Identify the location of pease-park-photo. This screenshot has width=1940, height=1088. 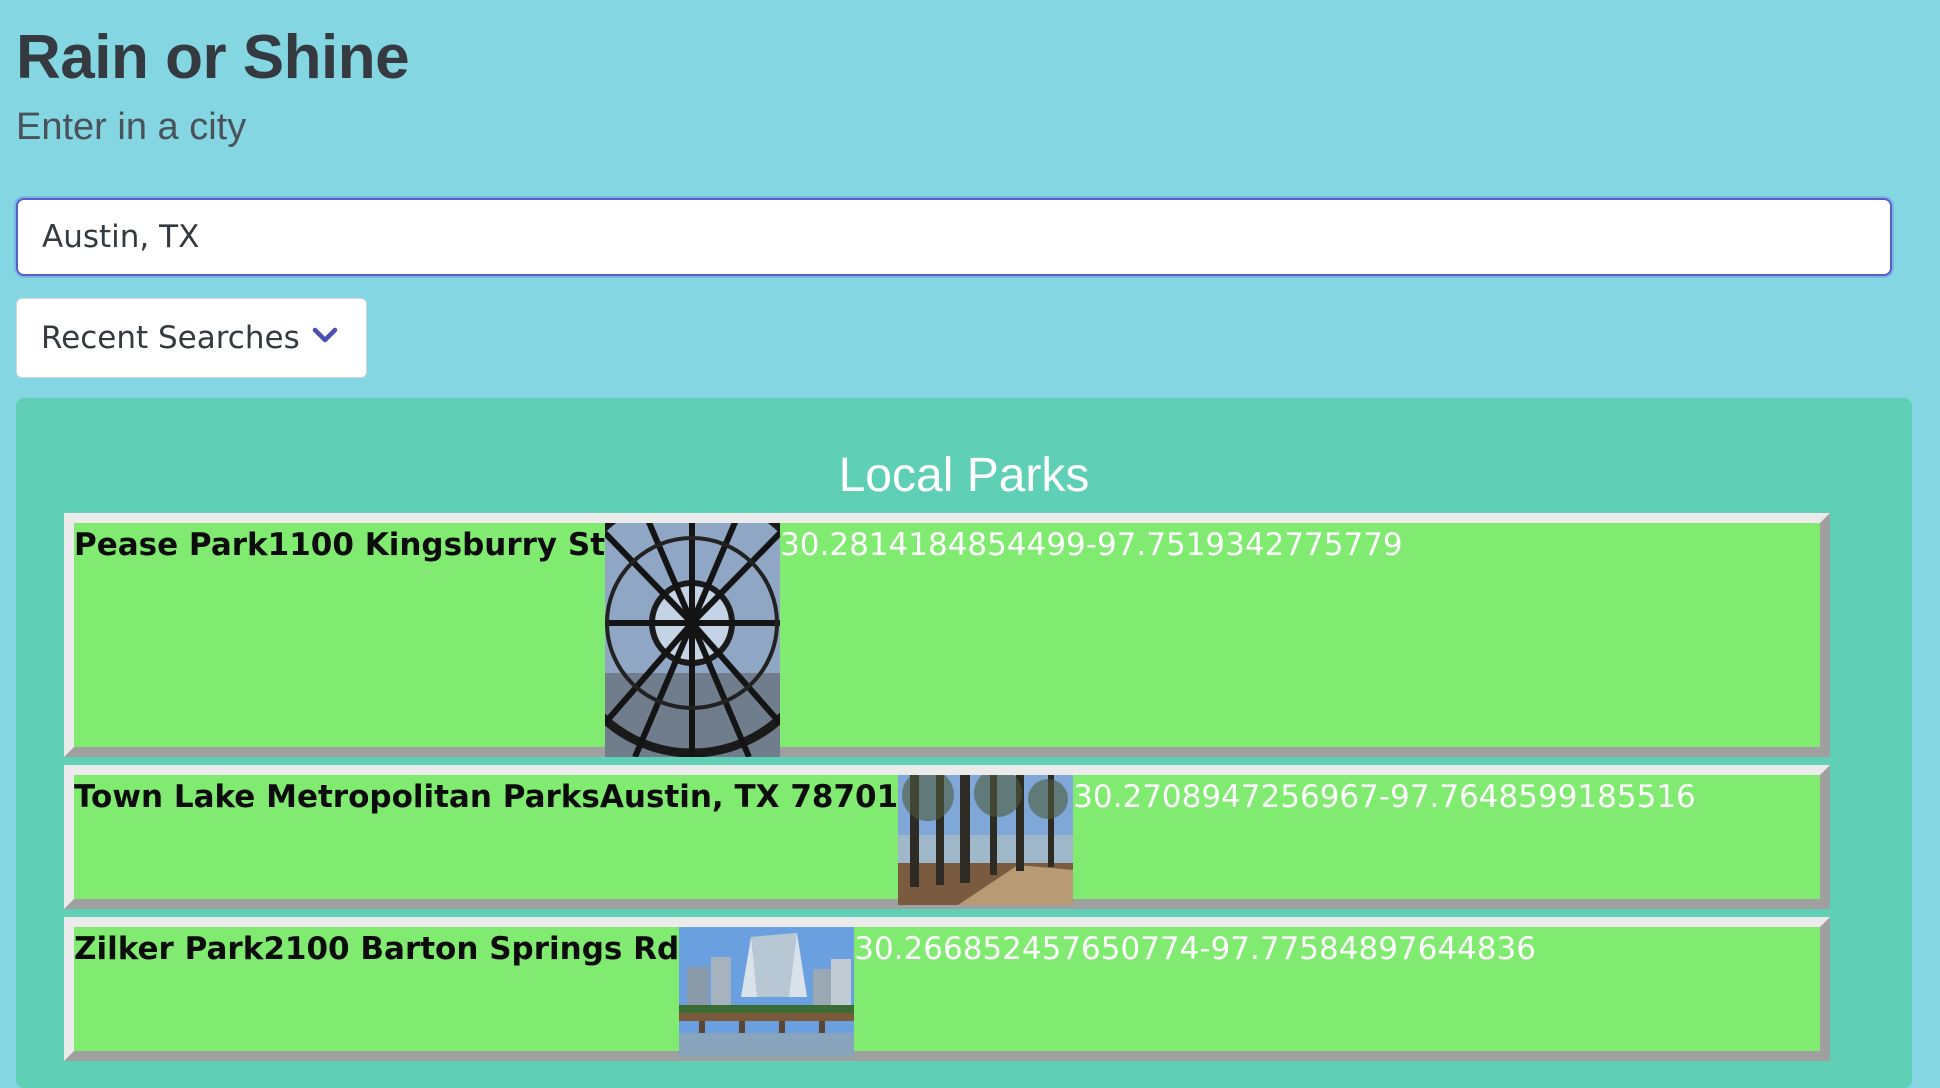
(693, 640).